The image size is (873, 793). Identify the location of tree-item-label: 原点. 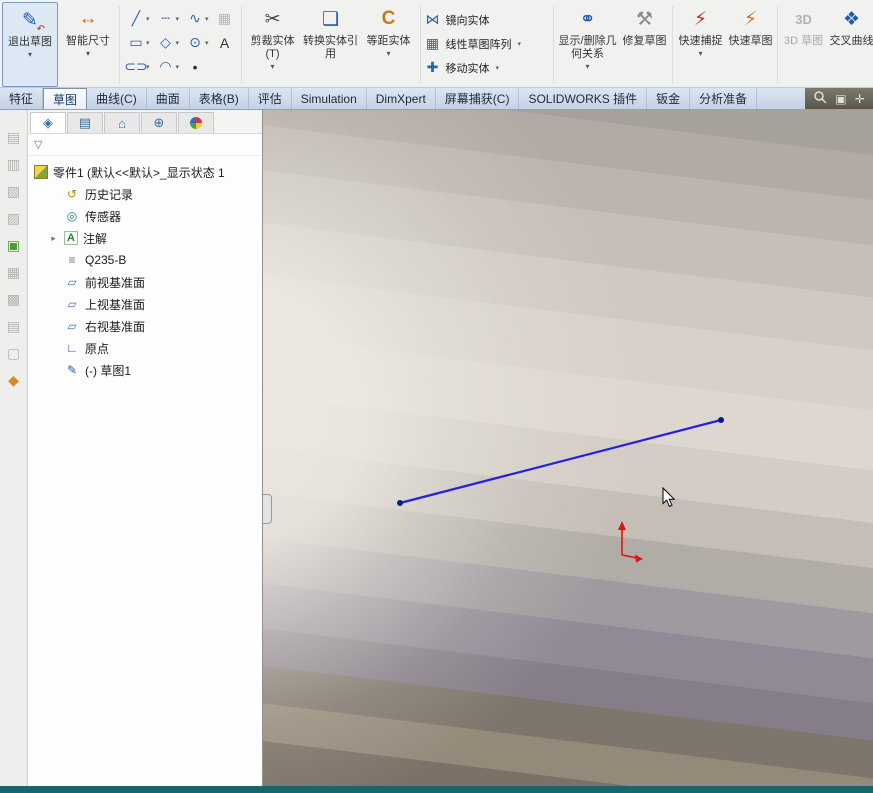
(97, 348).